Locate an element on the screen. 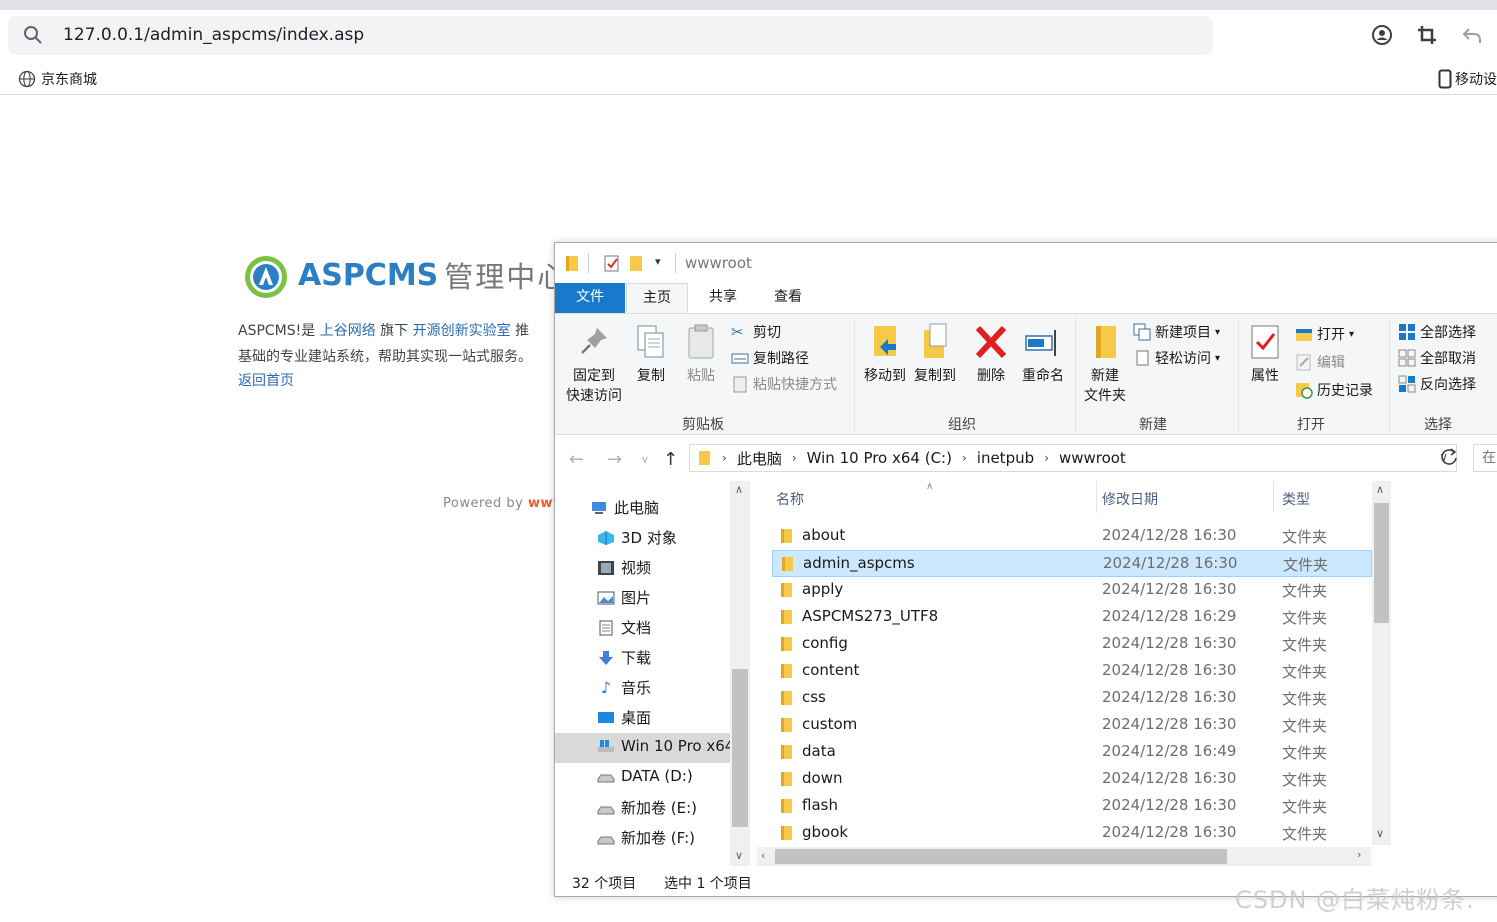 This screenshot has height=922, width=1497. file-row: custom 2024/12/28 16:30 文件夹 is located at coordinates (1072, 725).